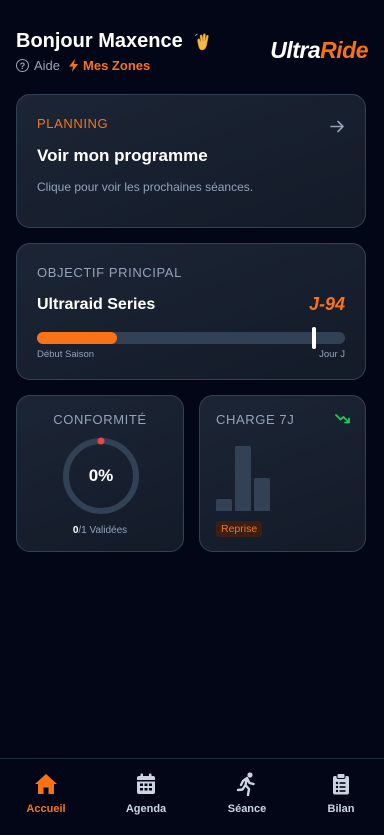 The image size is (384, 835). What do you see at coordinates (122, 155) in the screenshot?
I see `planning-title: Voir mon programme` at bounding box center [122, 155].